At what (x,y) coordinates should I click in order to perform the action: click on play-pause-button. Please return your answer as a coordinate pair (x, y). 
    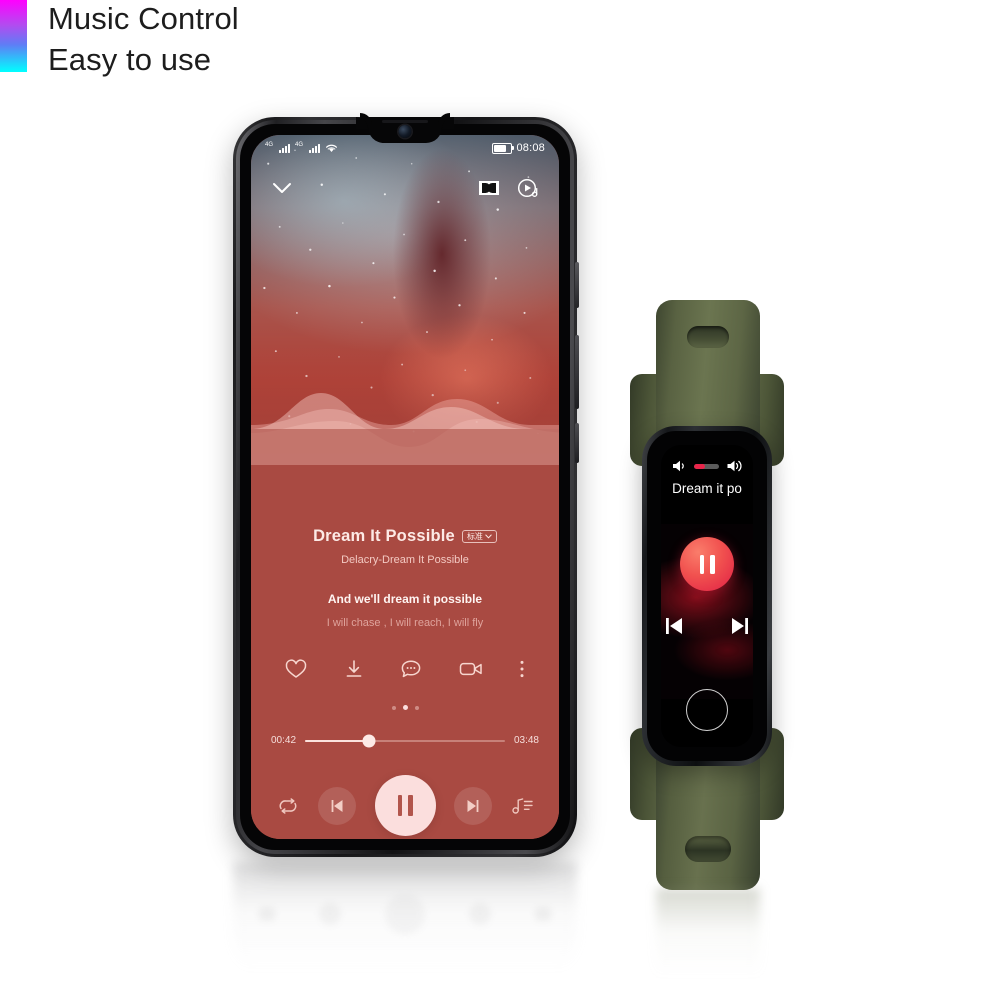
    Looking at the image, I should click on (405, 805).